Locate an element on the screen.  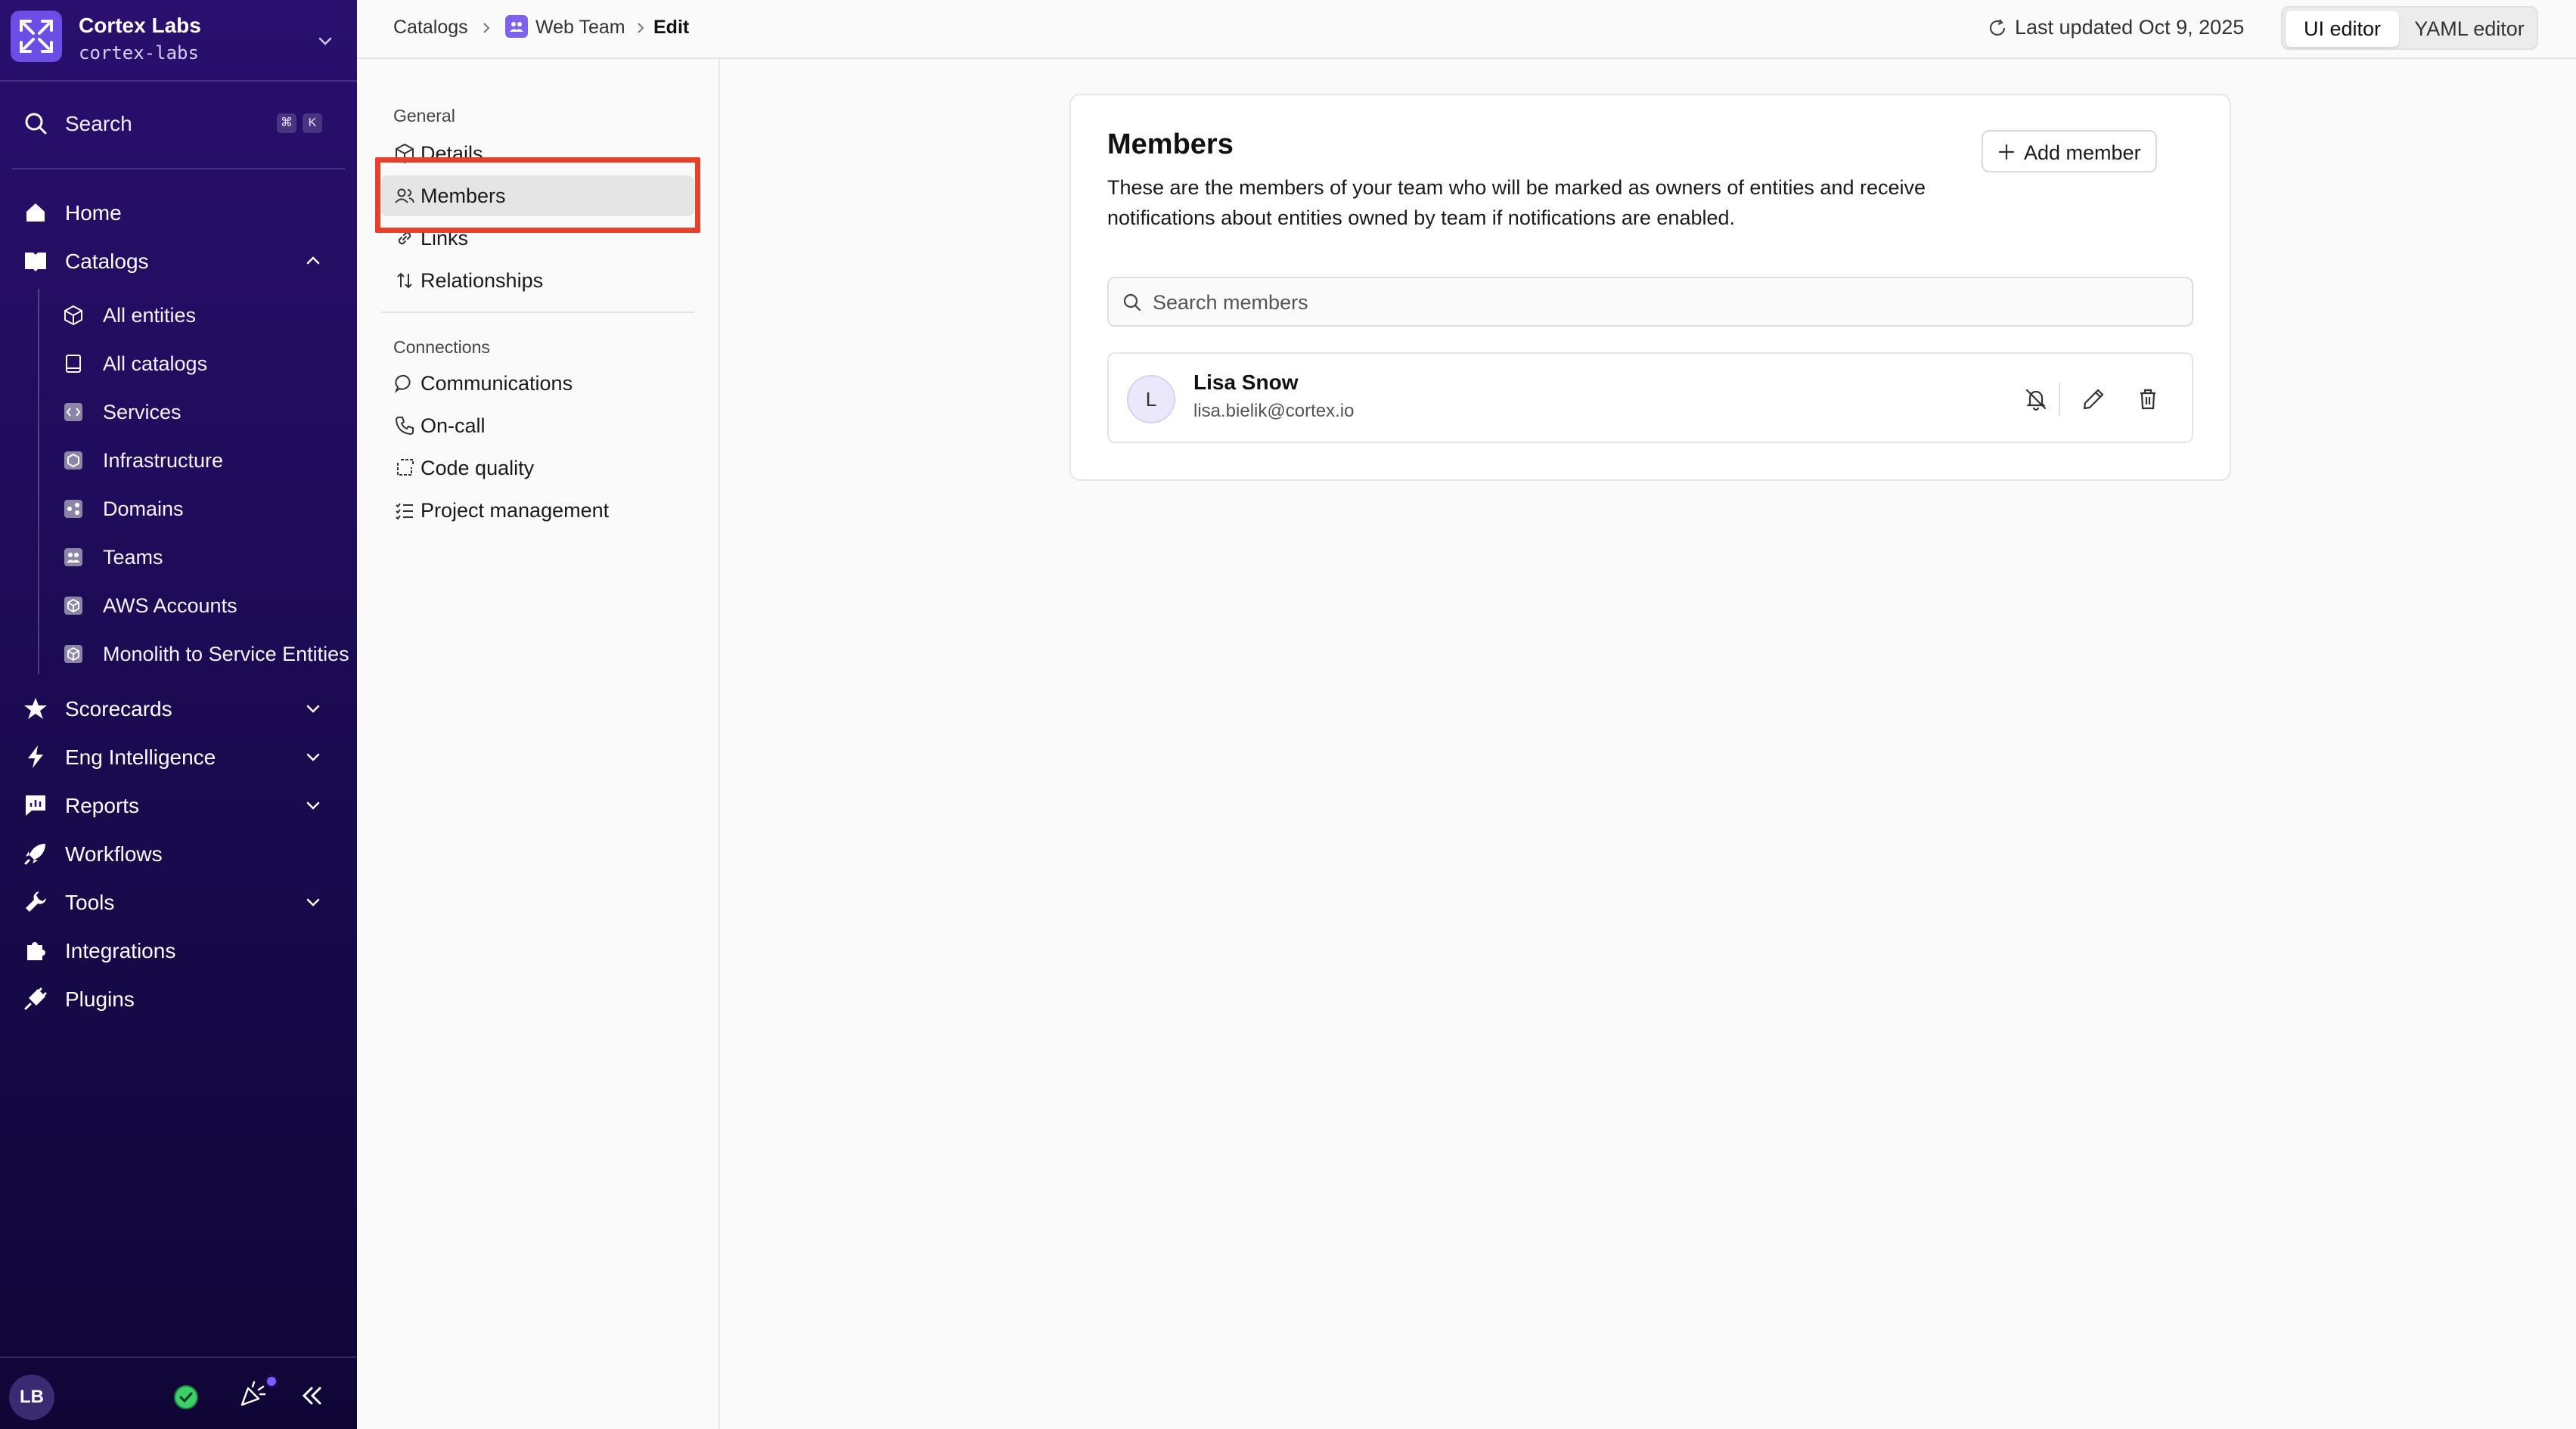
sidebar-item-domains: Domains is located at coordinates (198, 508).